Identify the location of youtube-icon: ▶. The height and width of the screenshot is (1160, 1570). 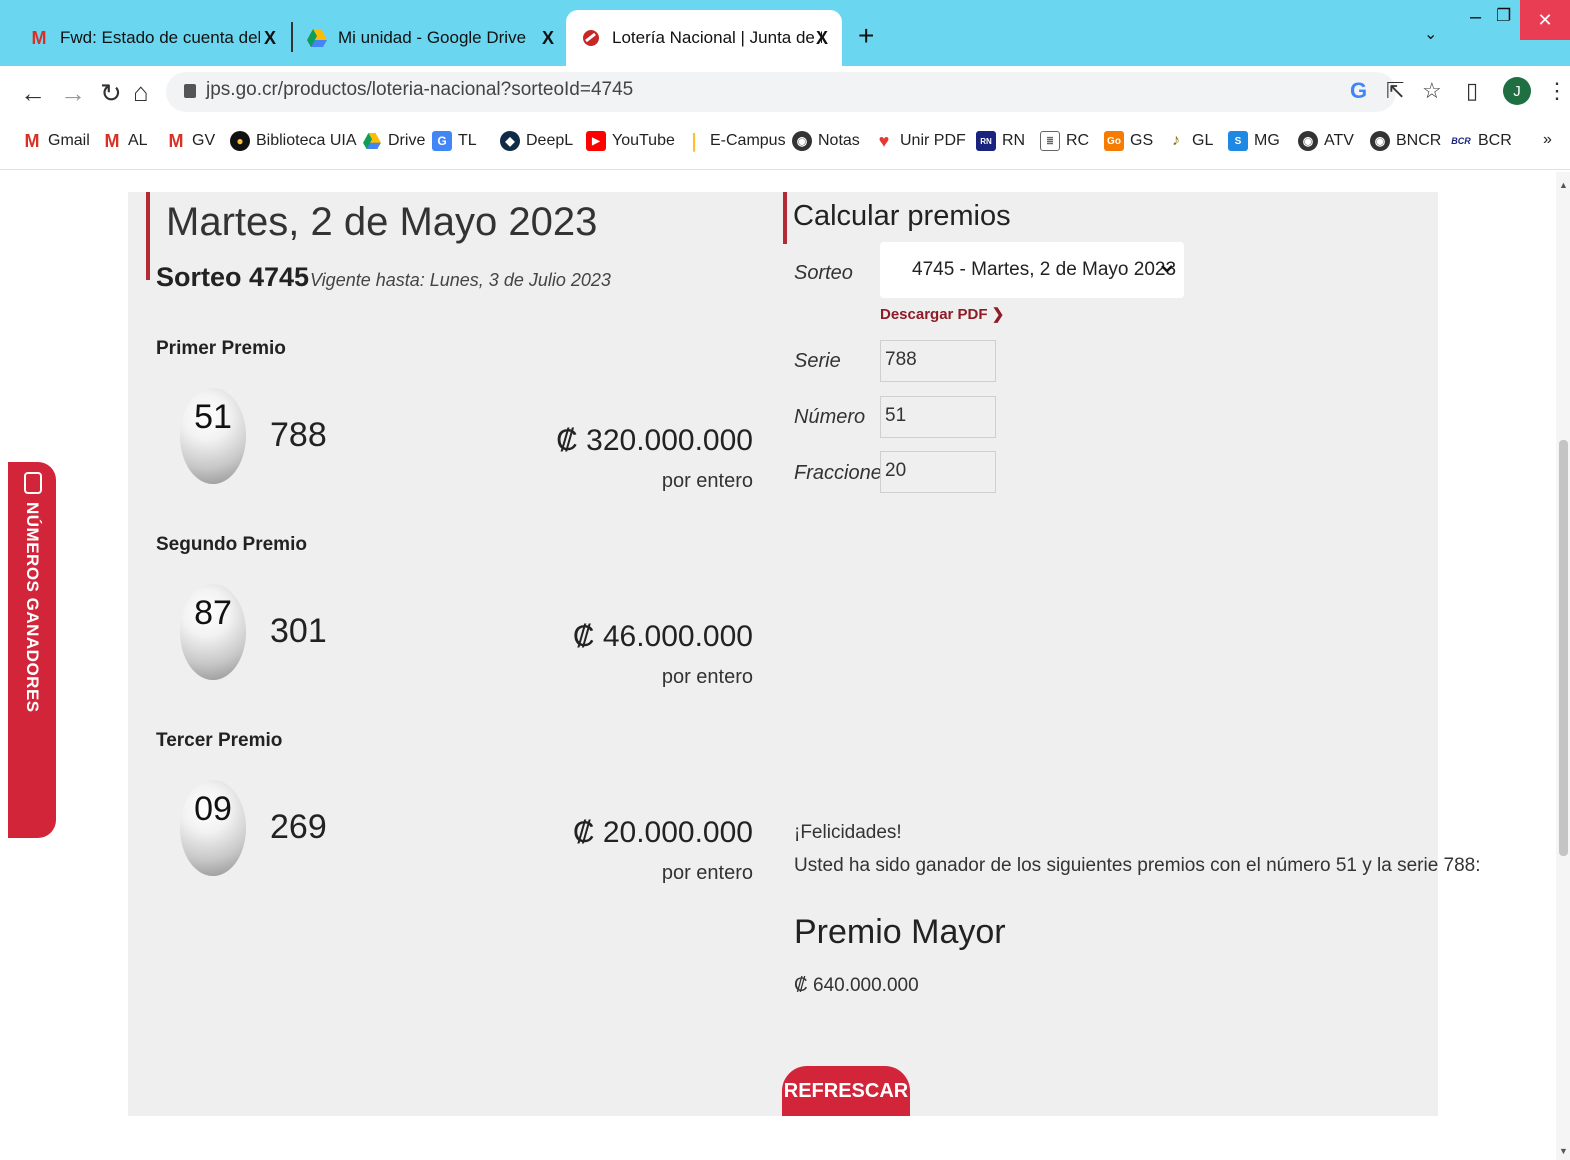
(596, 141).